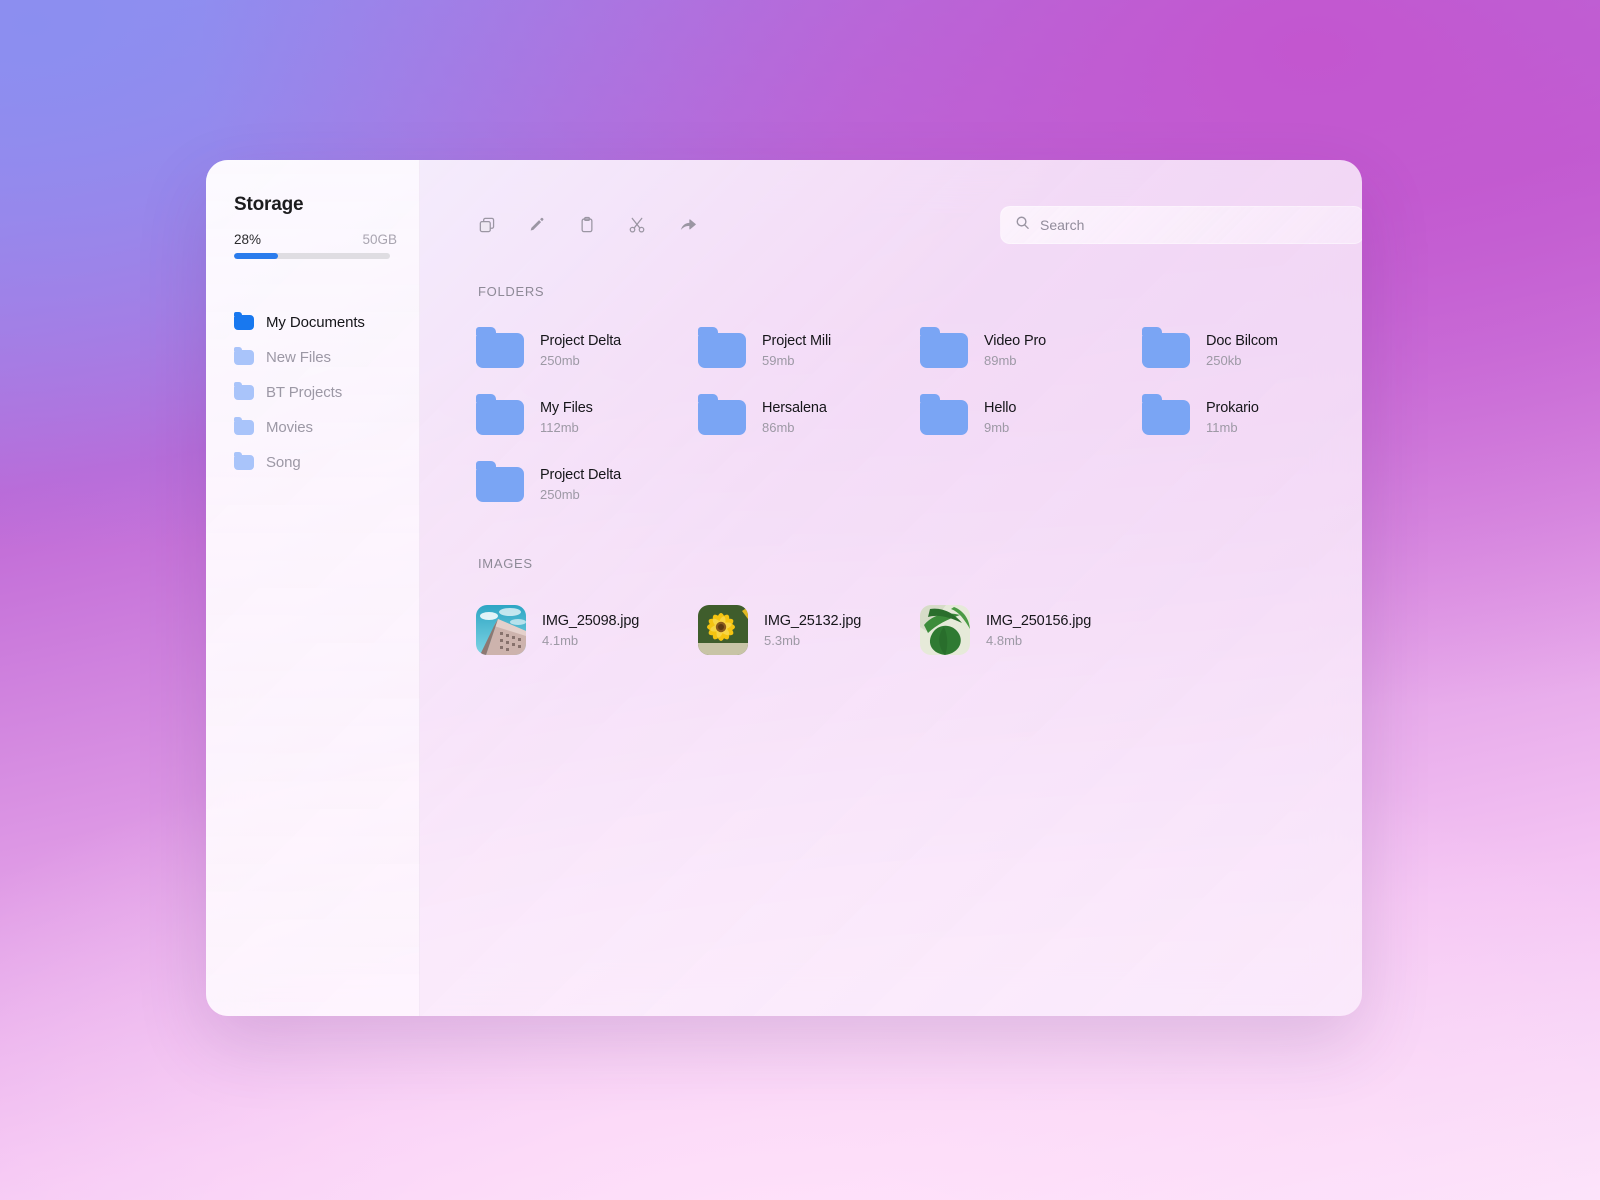 Image resolution: width=1600 pixels, height=1200 pixels. What do you see at coordinates (487, 225) in the screenshot?
I see `copy-icon` at bounding box center [487, 225].